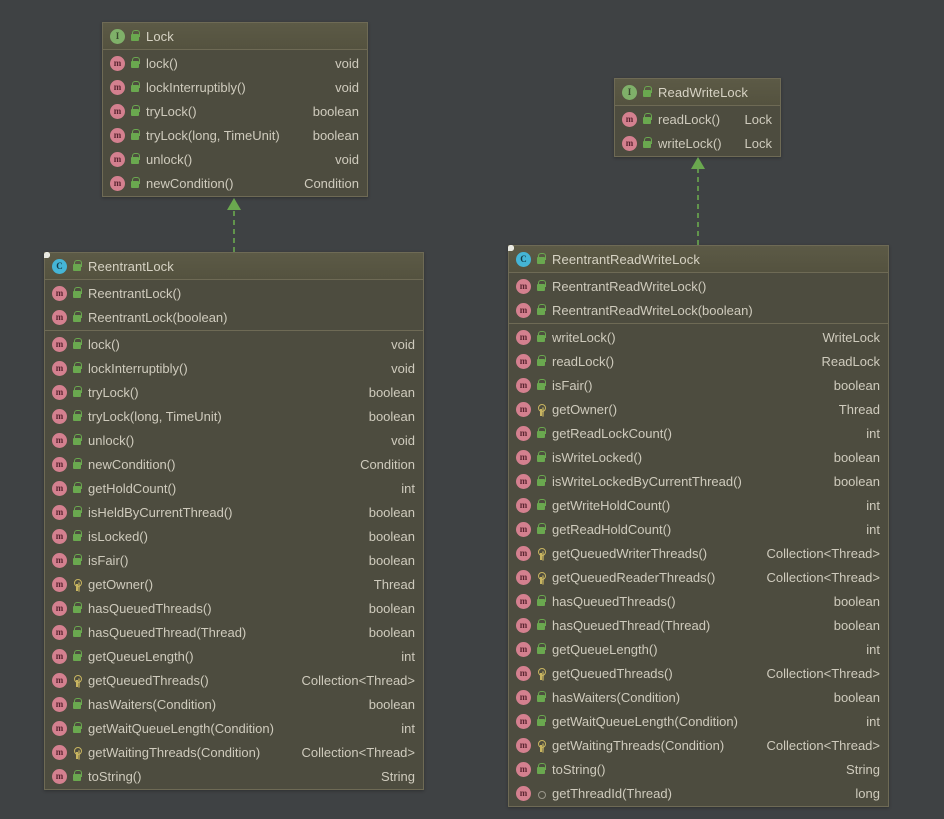  What do you see at coordinates (698, 793) in the screenshot?
I see `uml-member-row: m getThreadId(Thread) long` at bounding box center [698, 793].